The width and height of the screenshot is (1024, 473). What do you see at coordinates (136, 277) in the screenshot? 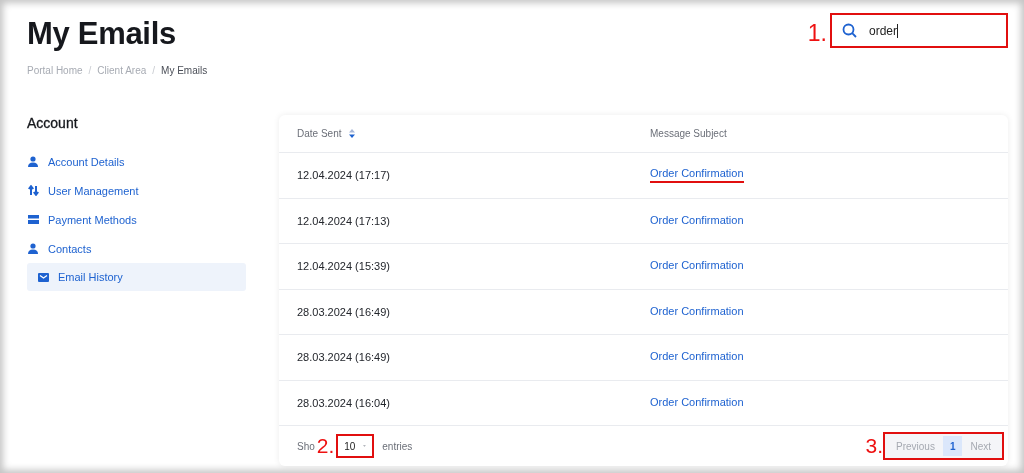
I see `sidebar-item: Email History` at bounding box center [136, 277].